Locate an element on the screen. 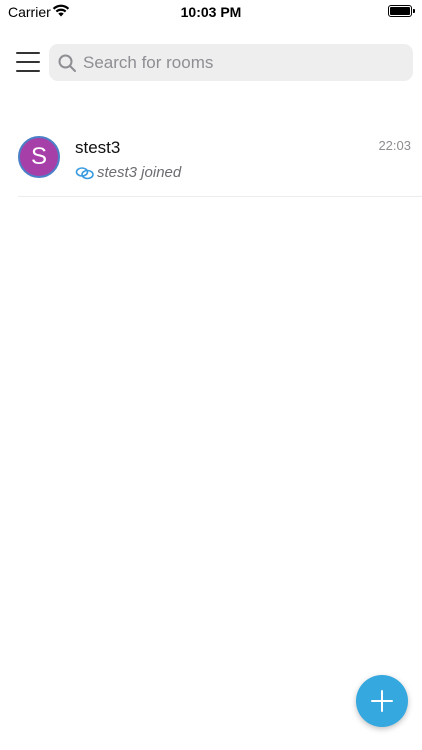 This screenshot has height=750, width=422. room-avatar: S is located at coordinates (39, 157).